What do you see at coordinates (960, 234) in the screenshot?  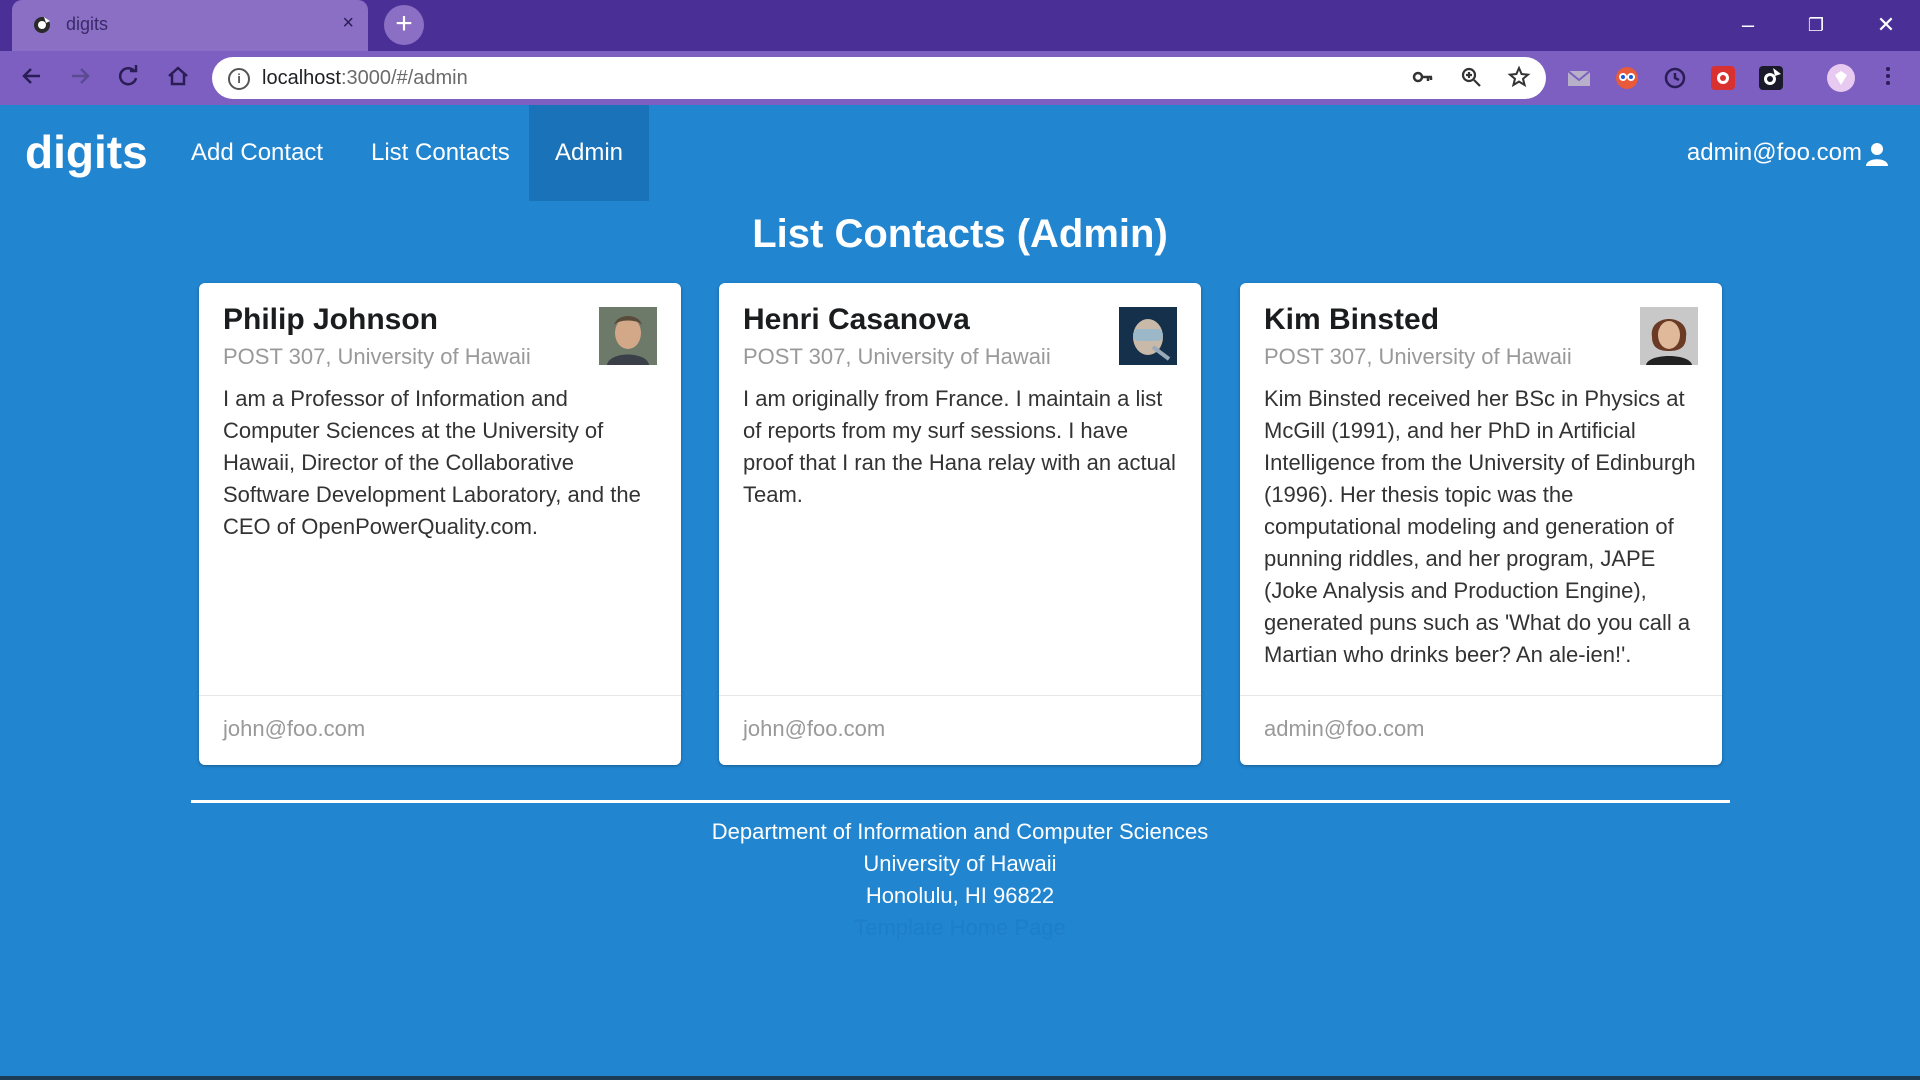 I see `page-title: List Contacts (Admin)` at bounding box center [960, 234].